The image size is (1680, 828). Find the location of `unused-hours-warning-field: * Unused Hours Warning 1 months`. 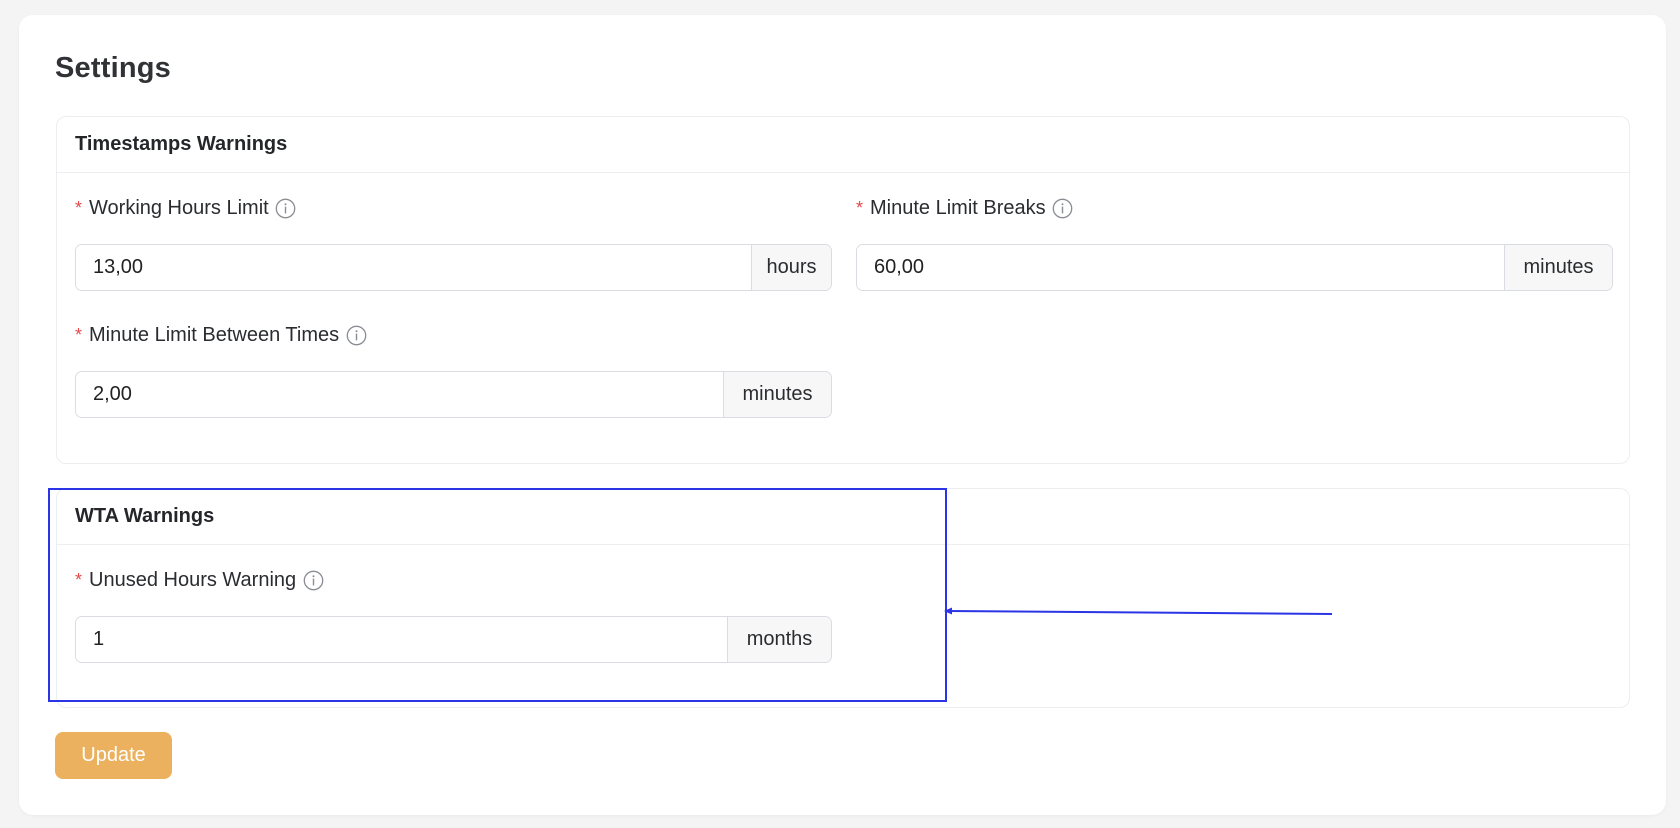

unused-hours-warning-field: * Unused Hours Warning 1 months is located at coordinates (453, 614).